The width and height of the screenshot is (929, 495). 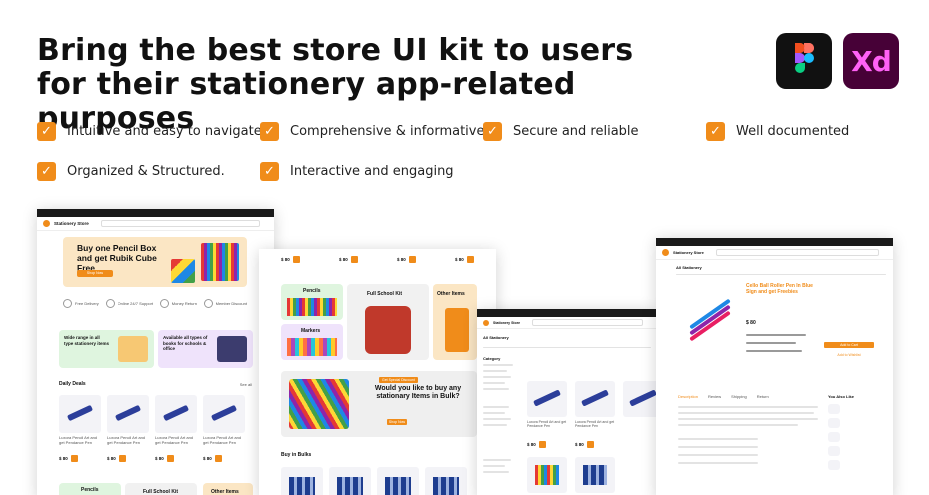 I want to click on store-logo-icon, so click(x=665, y=252).